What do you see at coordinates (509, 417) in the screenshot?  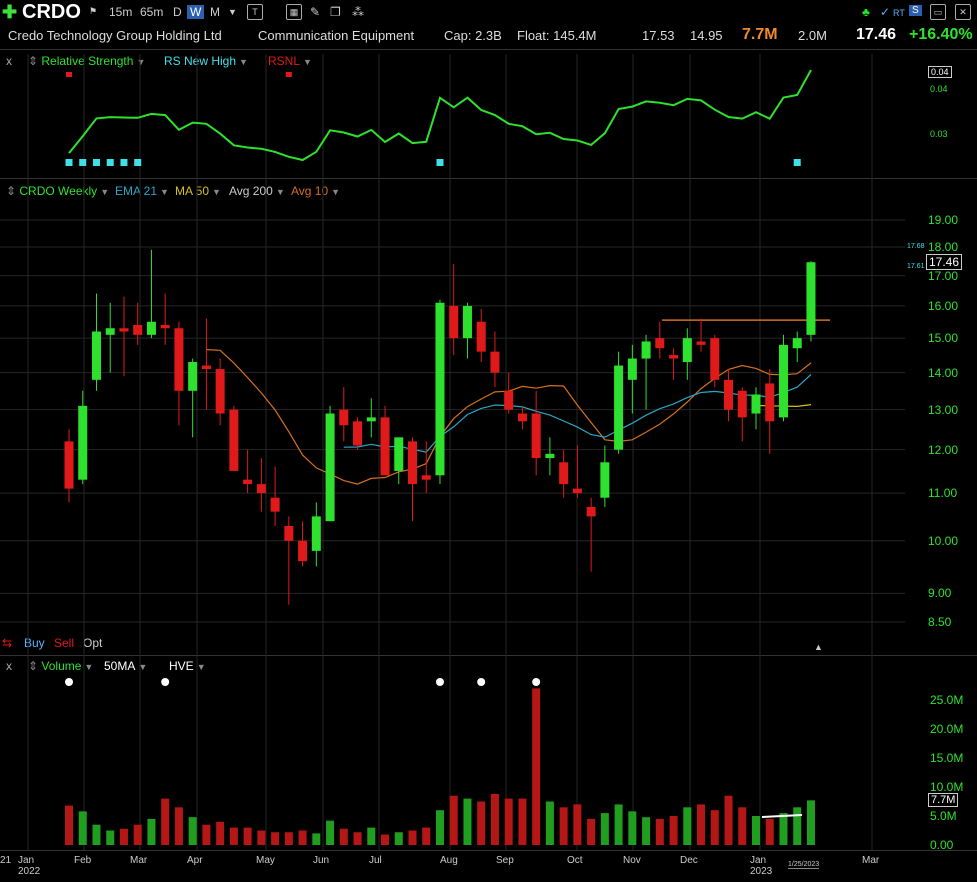 I see `avg10-line` at bounding box center [509, 417].